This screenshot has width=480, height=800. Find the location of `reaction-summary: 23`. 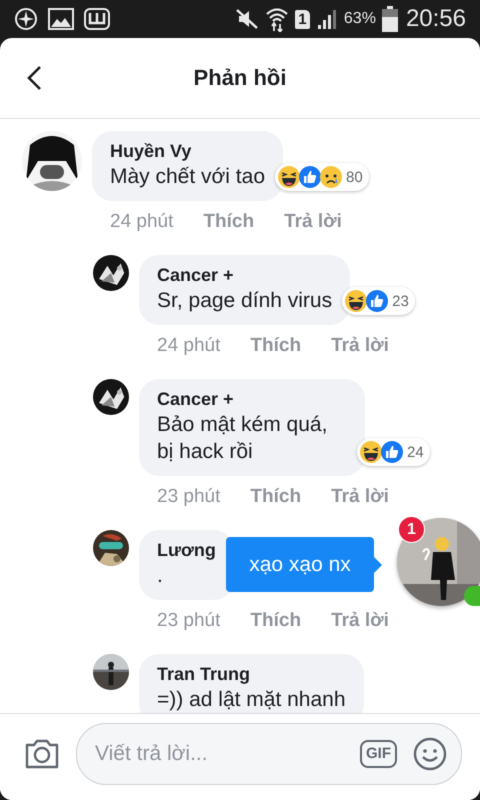

reaction-summary: 23 is located at coordinates (378, 301).